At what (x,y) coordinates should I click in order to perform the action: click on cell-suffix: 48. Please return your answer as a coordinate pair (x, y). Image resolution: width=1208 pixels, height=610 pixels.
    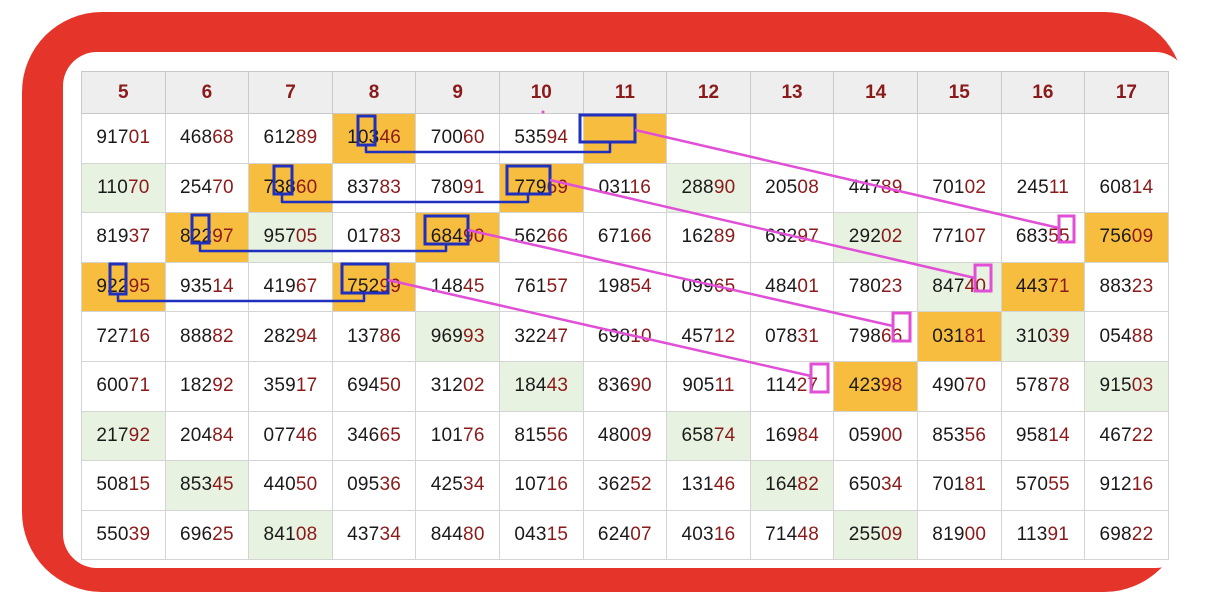
    Looking at the image, I should click on (808, 535).